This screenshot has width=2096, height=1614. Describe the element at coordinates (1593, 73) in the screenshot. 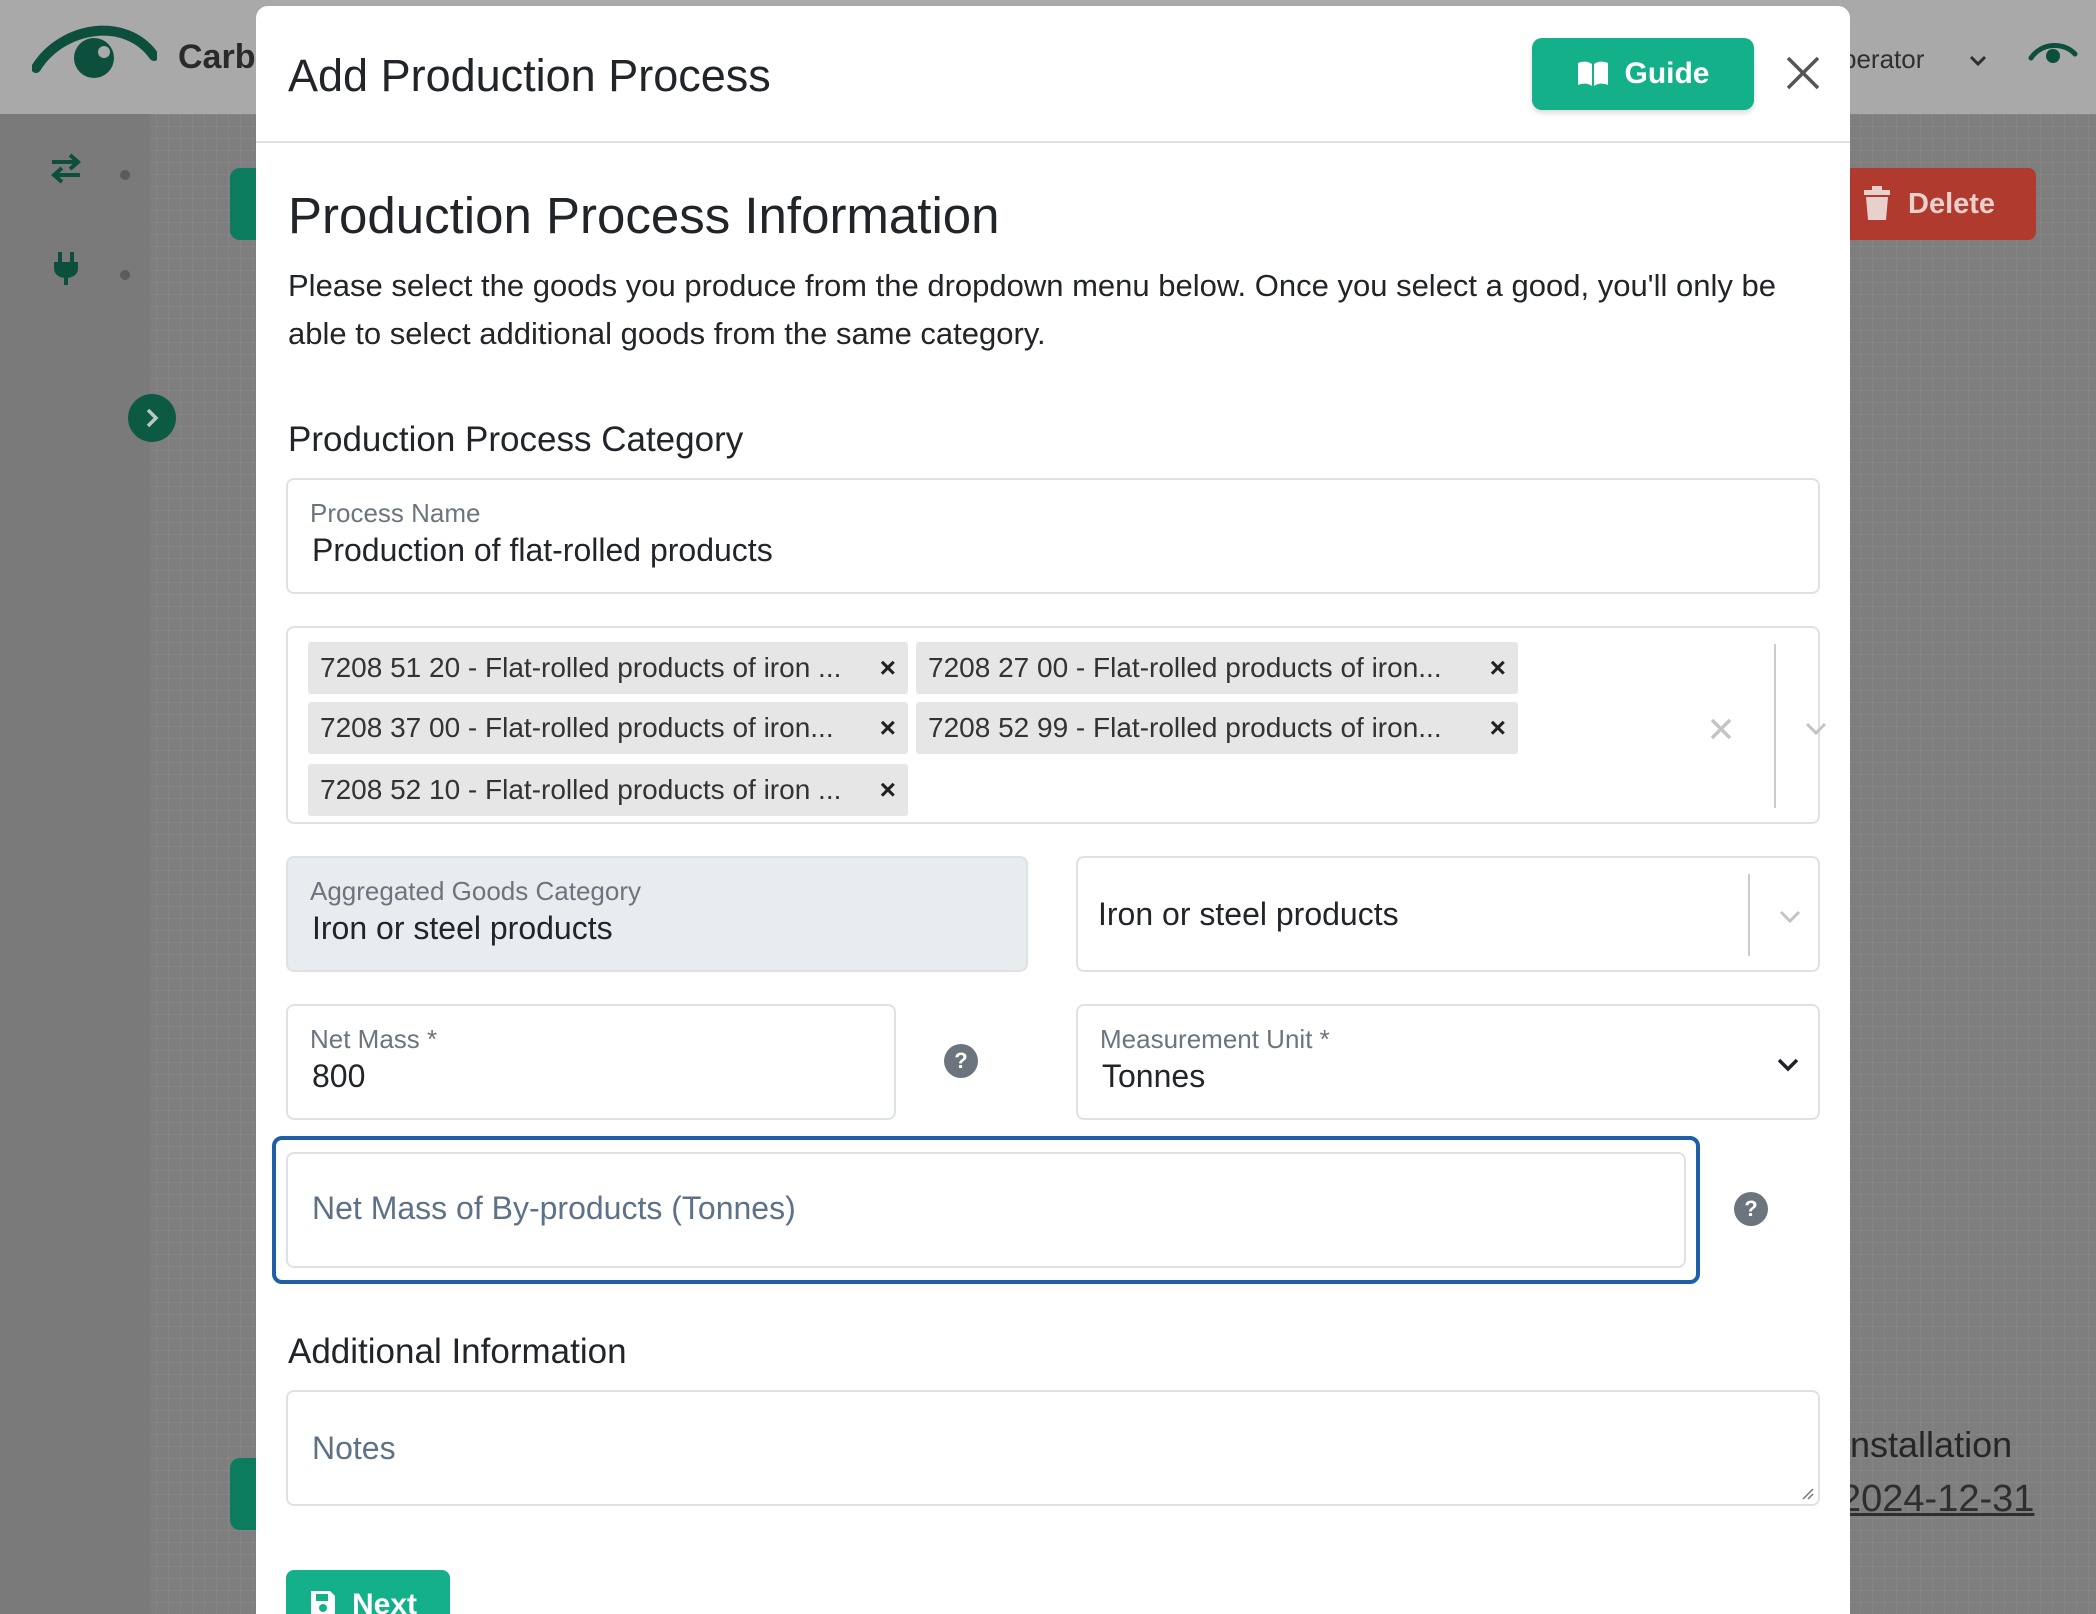

I see `book-open-icon` at that location.